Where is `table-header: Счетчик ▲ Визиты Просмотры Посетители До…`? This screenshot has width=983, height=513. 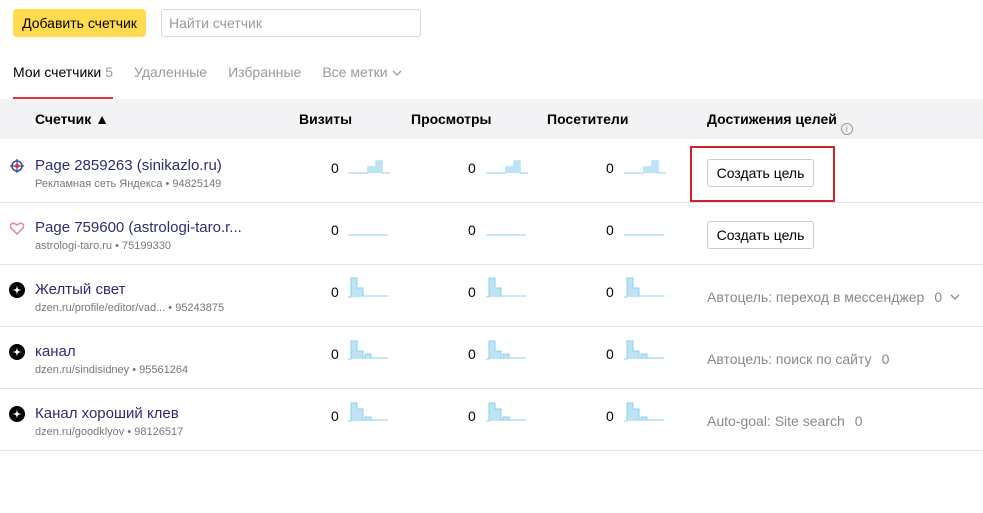 table-header: Счетчик ▲ Визиты Просмотры Посетители До… is located at coordinates (491, 119).